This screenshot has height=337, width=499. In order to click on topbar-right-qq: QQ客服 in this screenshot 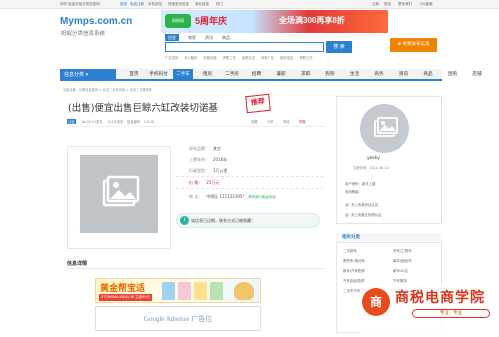, I will do `click(426, 4)`.